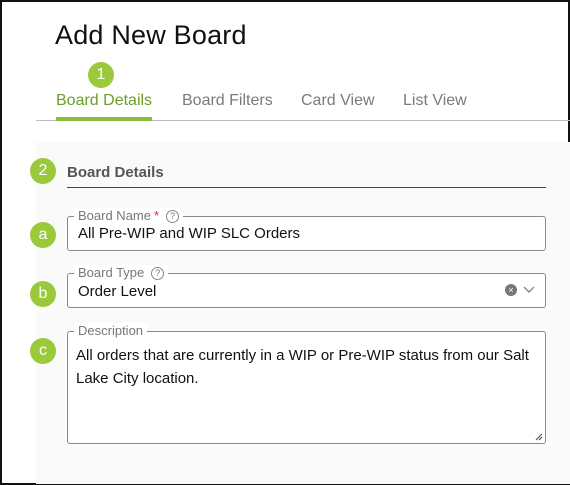  Describe the element at coordinates (43, 235) in the screenshot. I see `field-callout-a: a` at that location.